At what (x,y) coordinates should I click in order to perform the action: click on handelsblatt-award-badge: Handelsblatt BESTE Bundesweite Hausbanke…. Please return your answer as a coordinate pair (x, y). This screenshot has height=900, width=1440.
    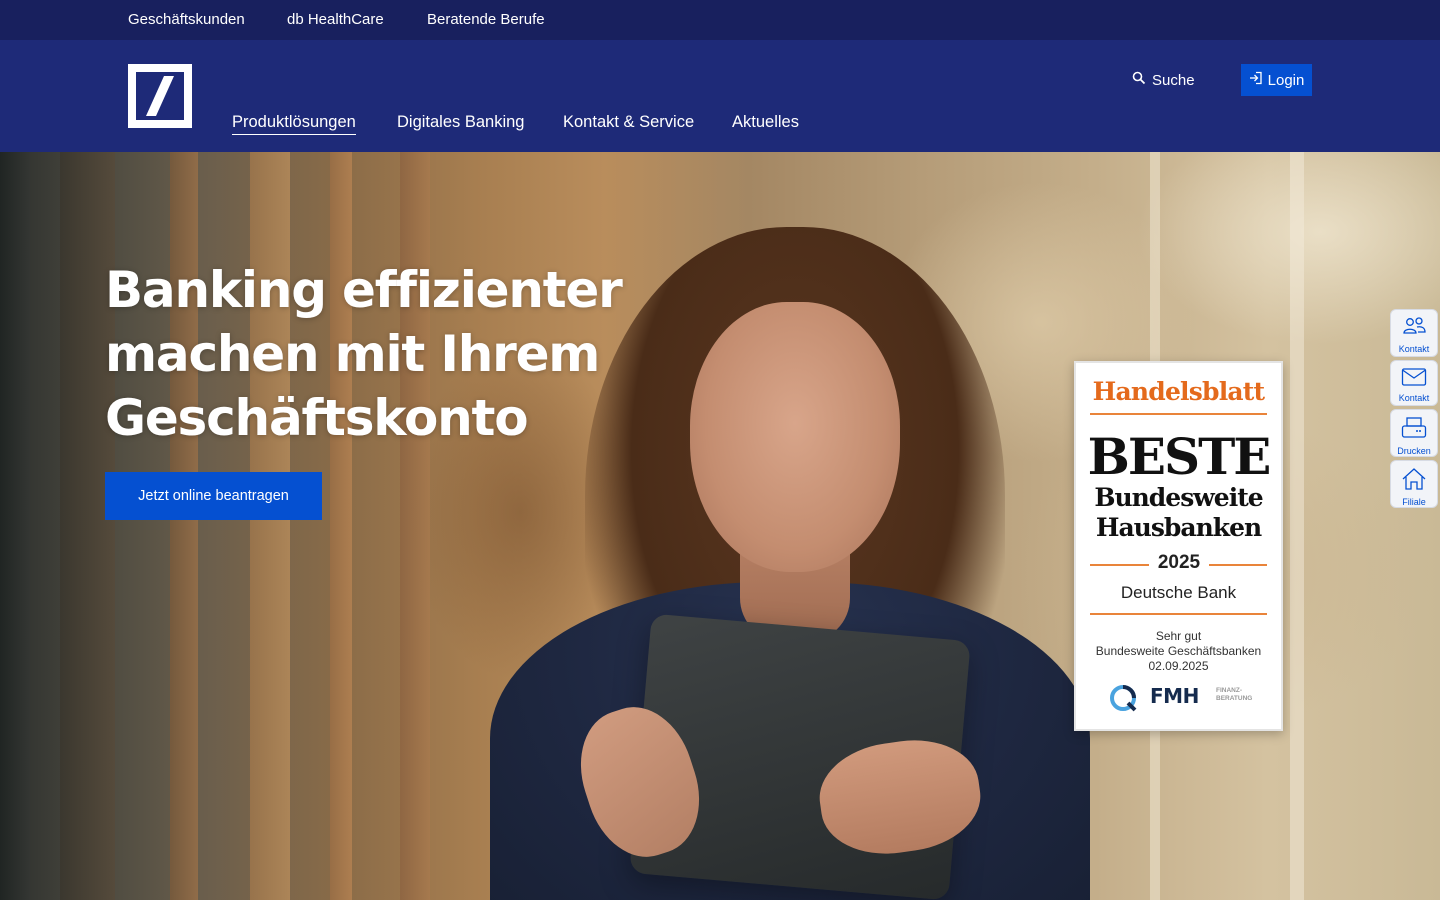
    Looking at the image, I should click on (1178, 546).